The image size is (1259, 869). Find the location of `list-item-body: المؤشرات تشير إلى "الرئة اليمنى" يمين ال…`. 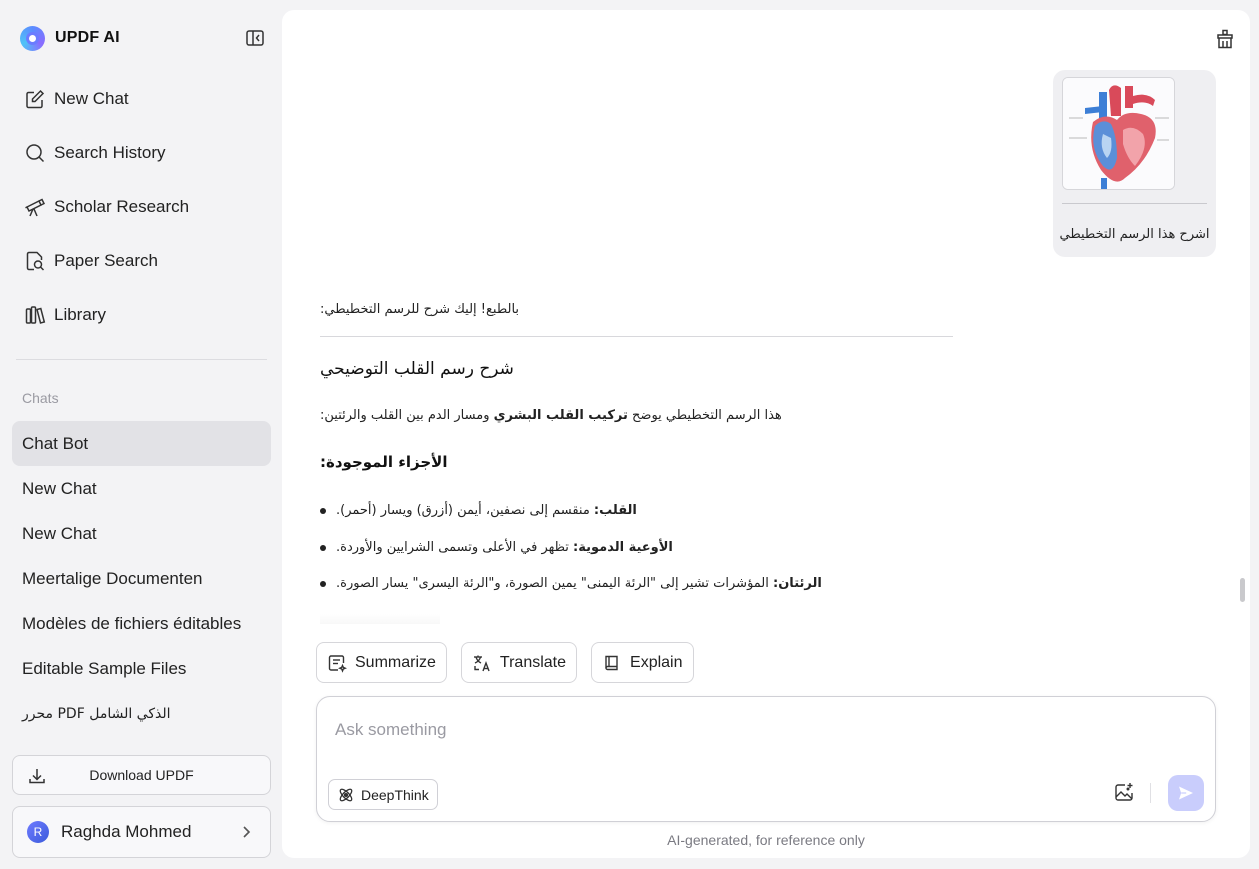

list-item-body: المؤشرات تشير إلى "الرئة اليمنى" يمين ال… is located at coordinates (555, 583).